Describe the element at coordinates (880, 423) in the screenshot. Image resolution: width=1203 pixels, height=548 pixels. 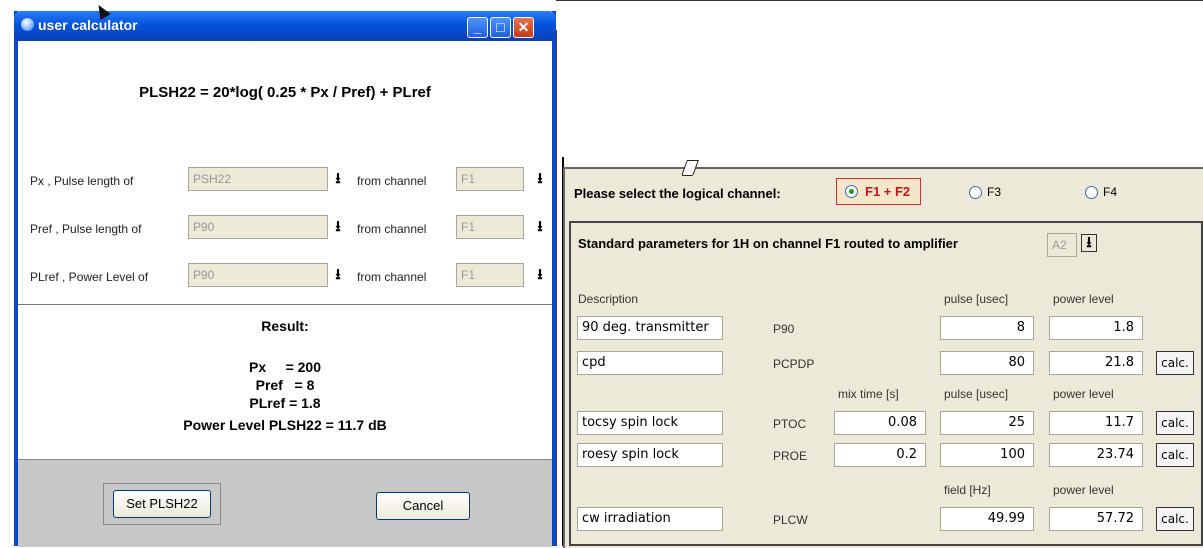
I see `mix-time-field: 0.08` at that location.